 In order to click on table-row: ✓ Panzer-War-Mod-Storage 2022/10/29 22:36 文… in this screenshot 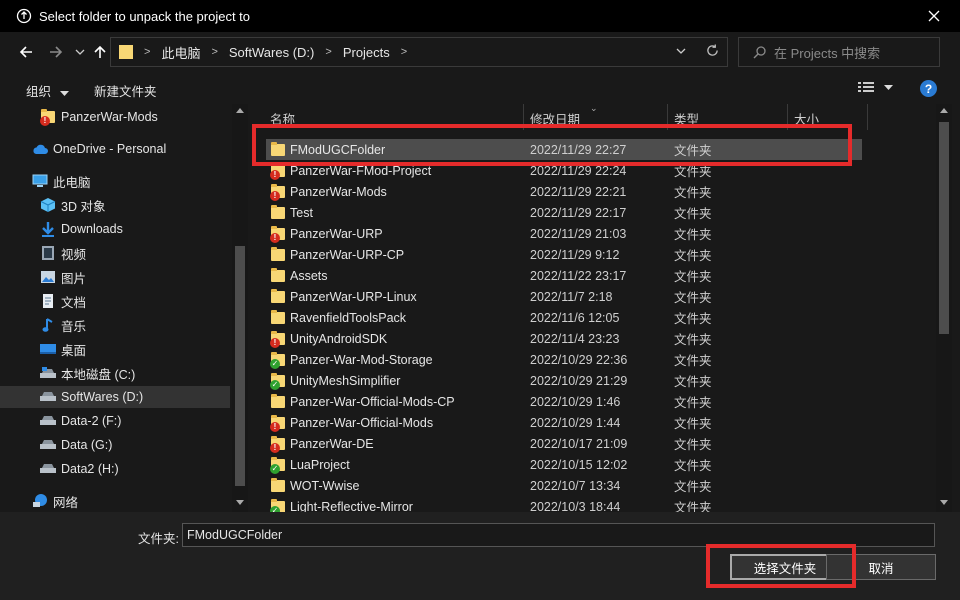, I will do `click(564, 359)`.